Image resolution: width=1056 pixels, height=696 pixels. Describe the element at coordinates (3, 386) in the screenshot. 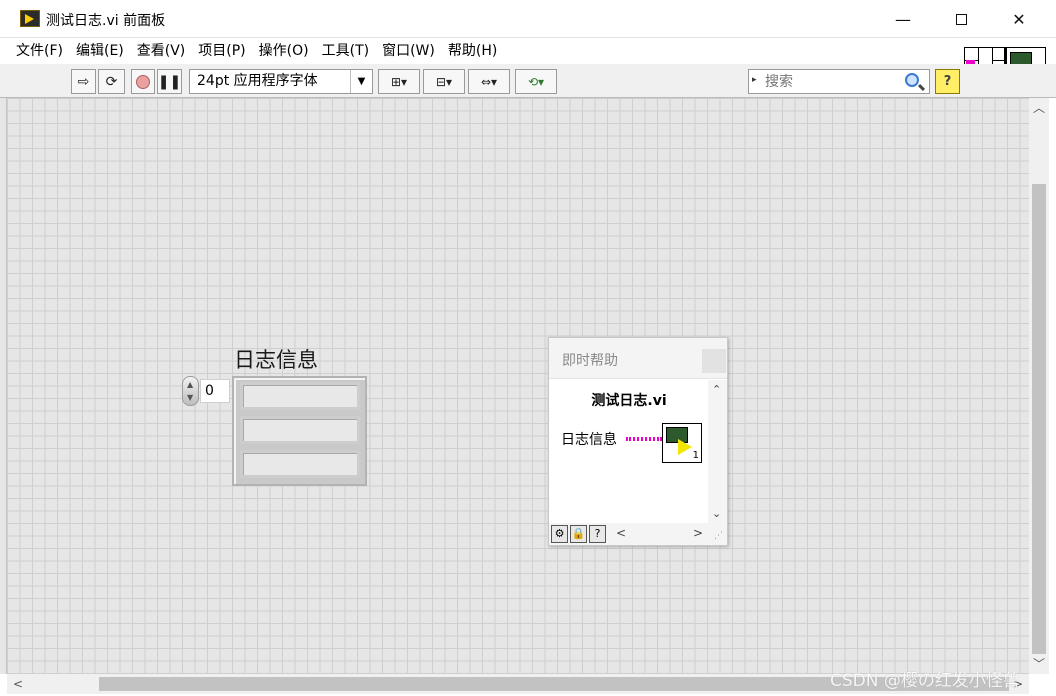

I see `panel-left-edge` at that location.